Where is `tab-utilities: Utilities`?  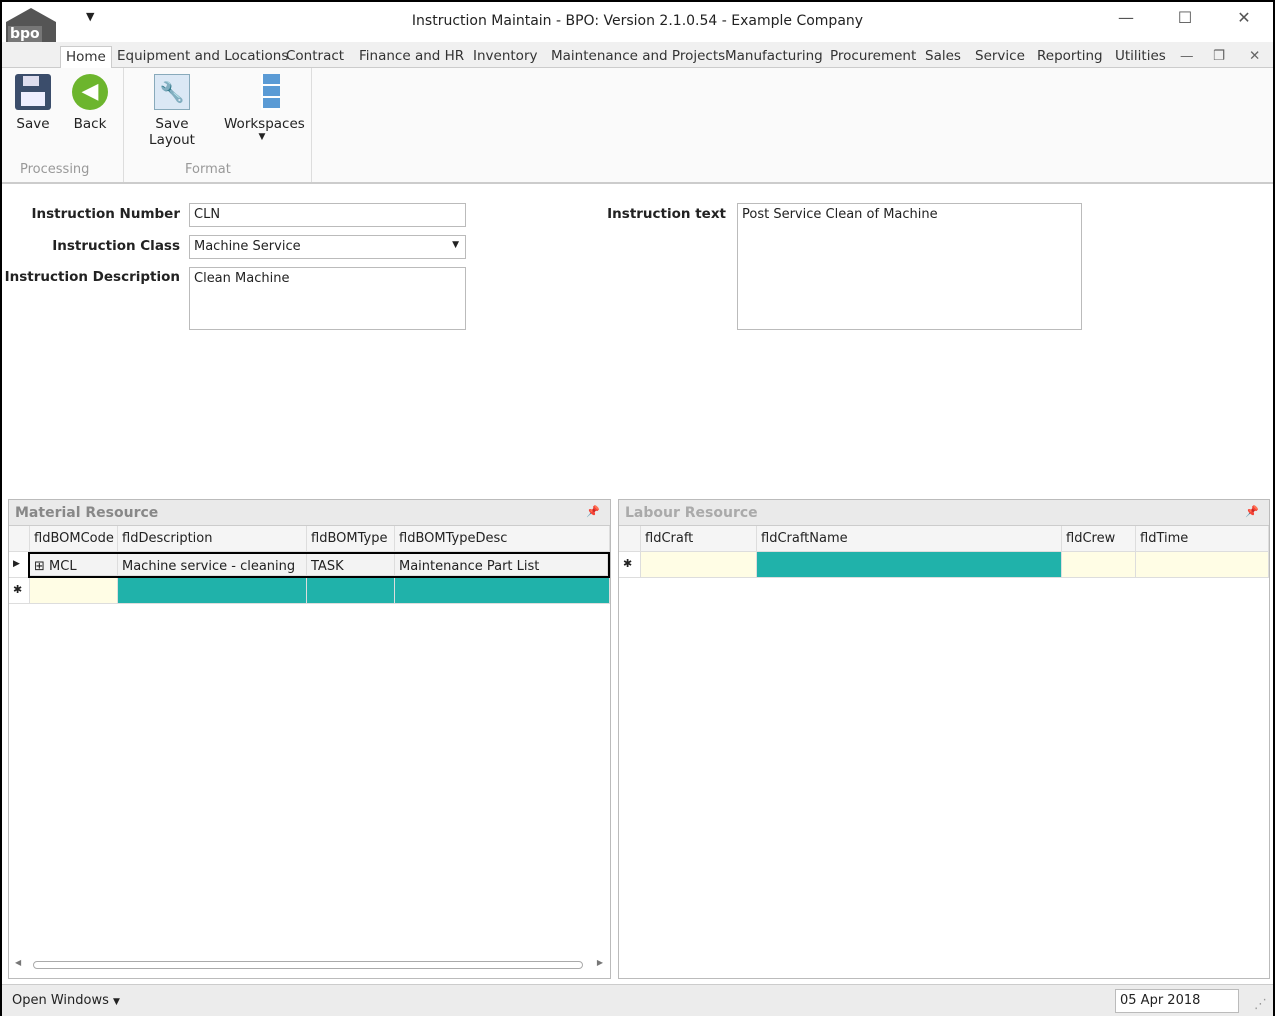
tab-utilities: Utilities is located at coordinates (1140, 57).